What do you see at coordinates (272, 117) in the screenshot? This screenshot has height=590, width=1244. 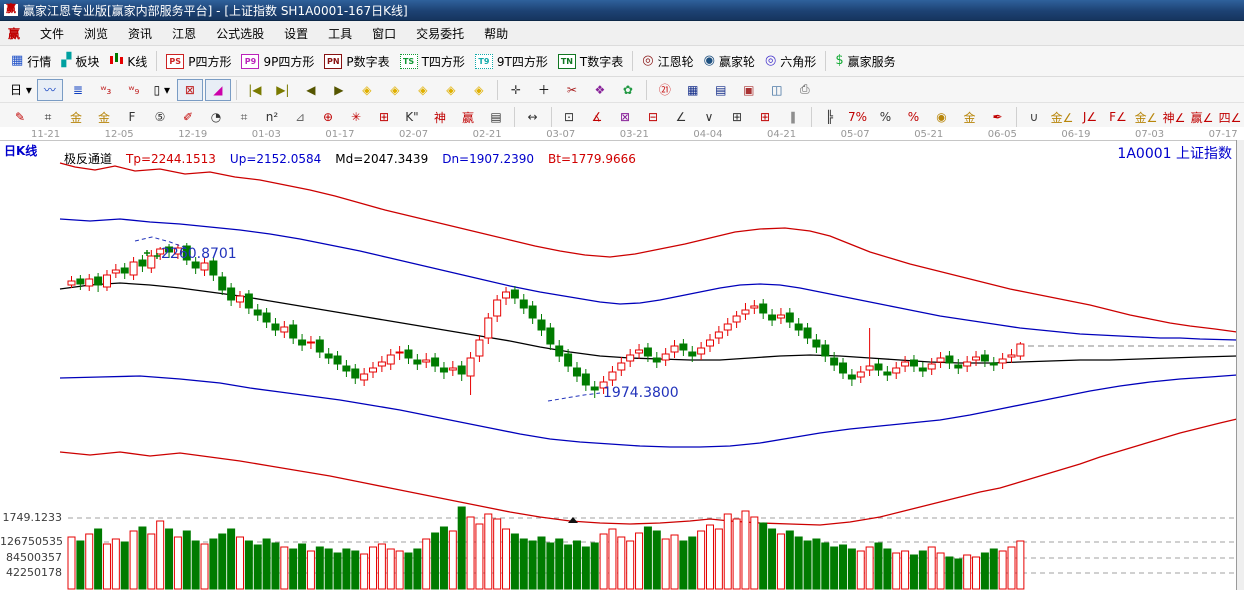 I see `n2-grid-icon: n²` at bounding box center [272, 117].